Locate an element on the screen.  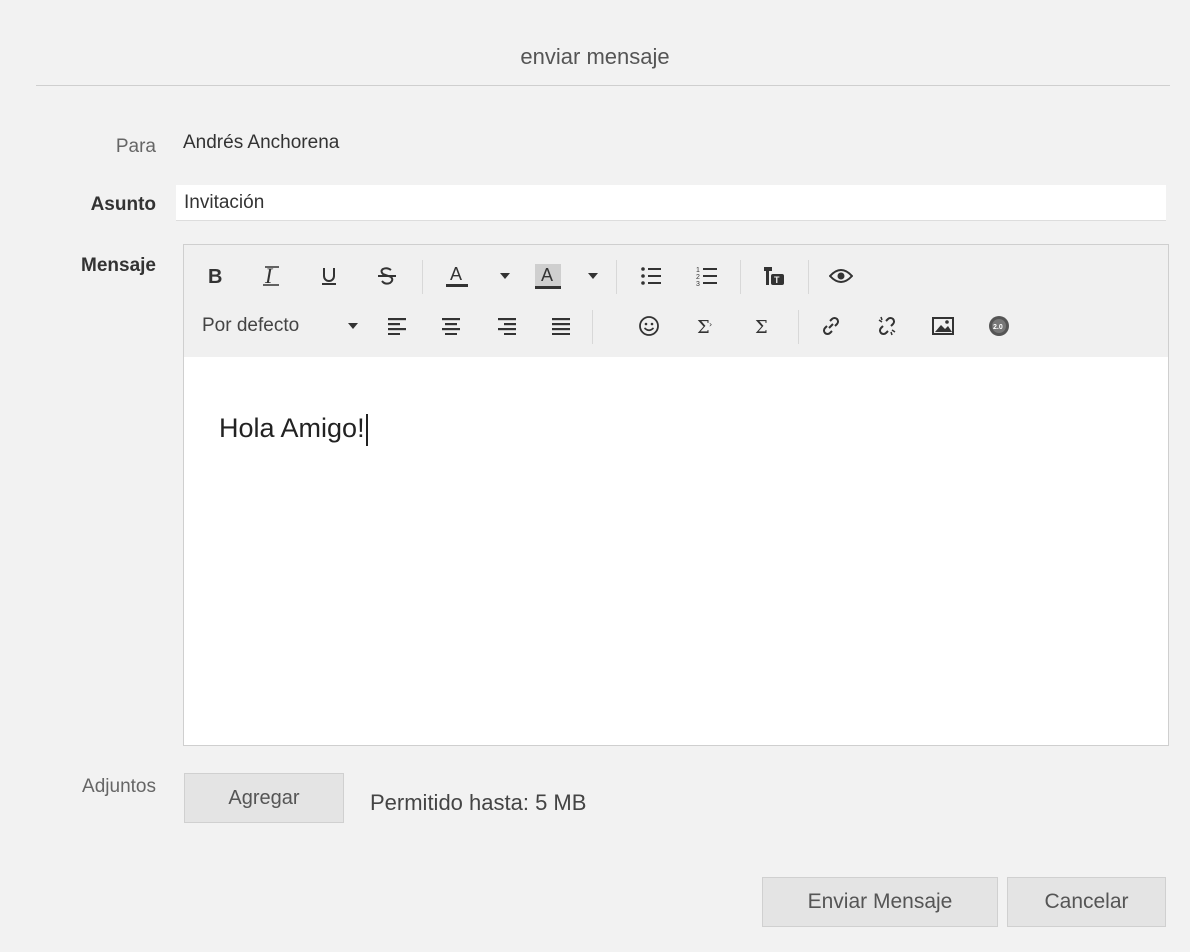
text-cursor is located at coordinates (366, 429).